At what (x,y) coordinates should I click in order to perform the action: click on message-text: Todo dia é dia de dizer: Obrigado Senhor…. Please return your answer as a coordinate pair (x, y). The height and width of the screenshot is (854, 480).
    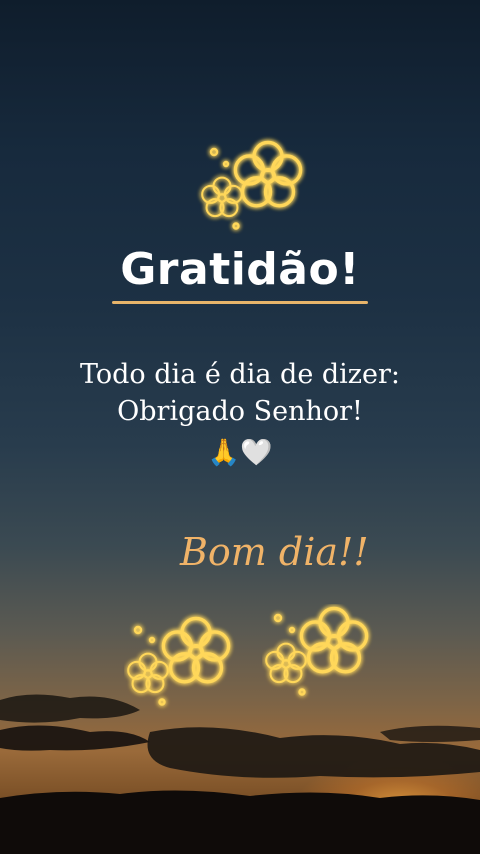
    Looking at the image, I should click on (240, 393).